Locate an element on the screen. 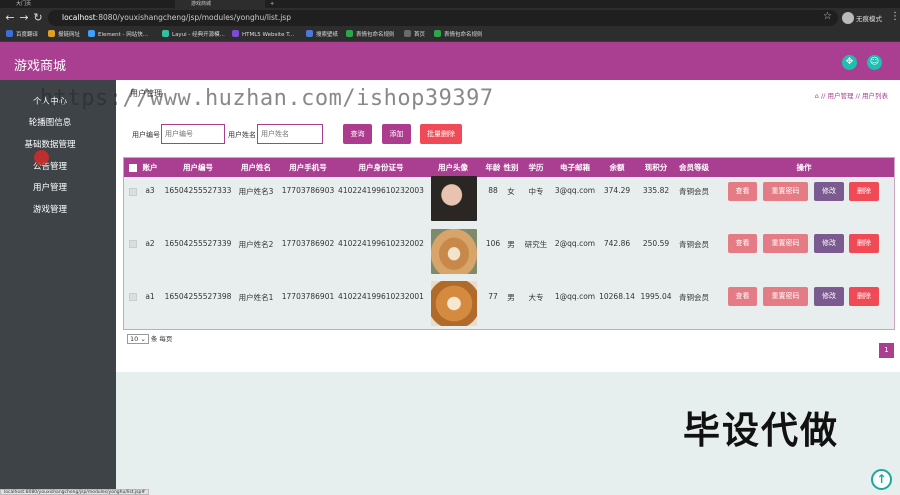 Image resolution: width=900 pixels, height=495 pixels. cell-id-card: 410224199610232001 is located at coordinates (381, 296).